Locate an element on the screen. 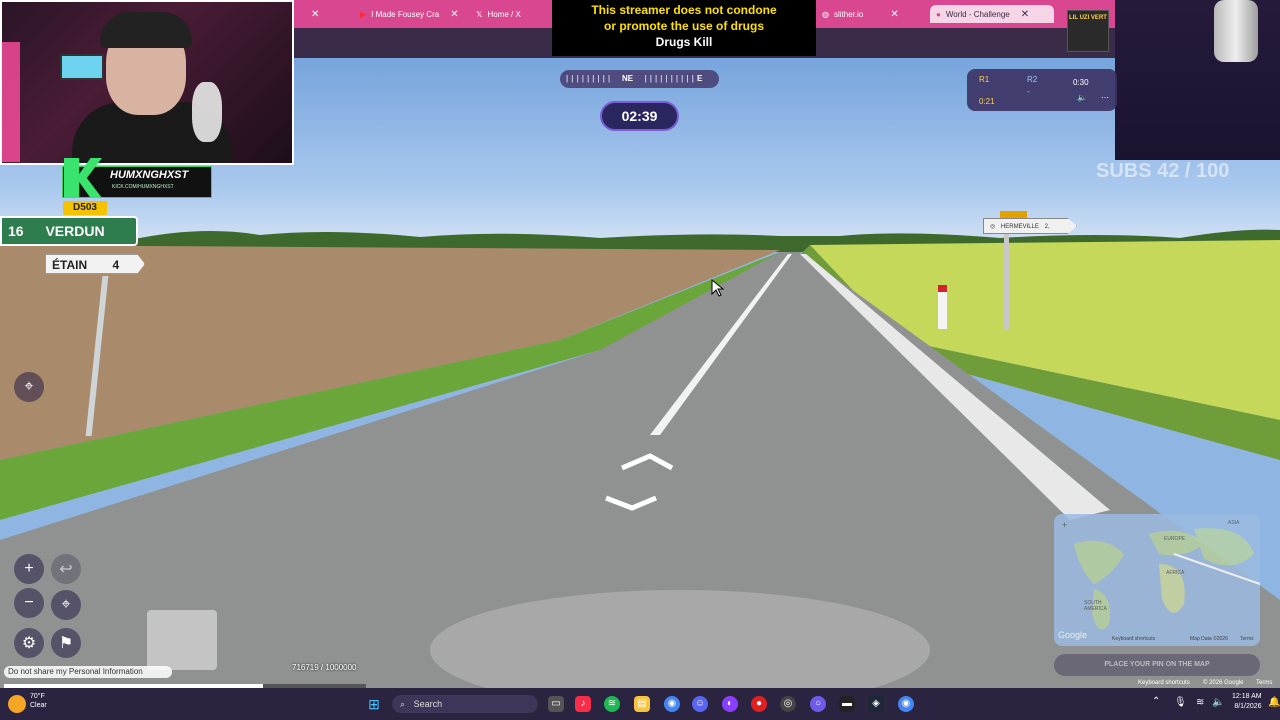 This screenshot has width=1280, height=720. browser-tab: ▶ I Made Fousey Cra ✕ is located at coordinates (409, 14).